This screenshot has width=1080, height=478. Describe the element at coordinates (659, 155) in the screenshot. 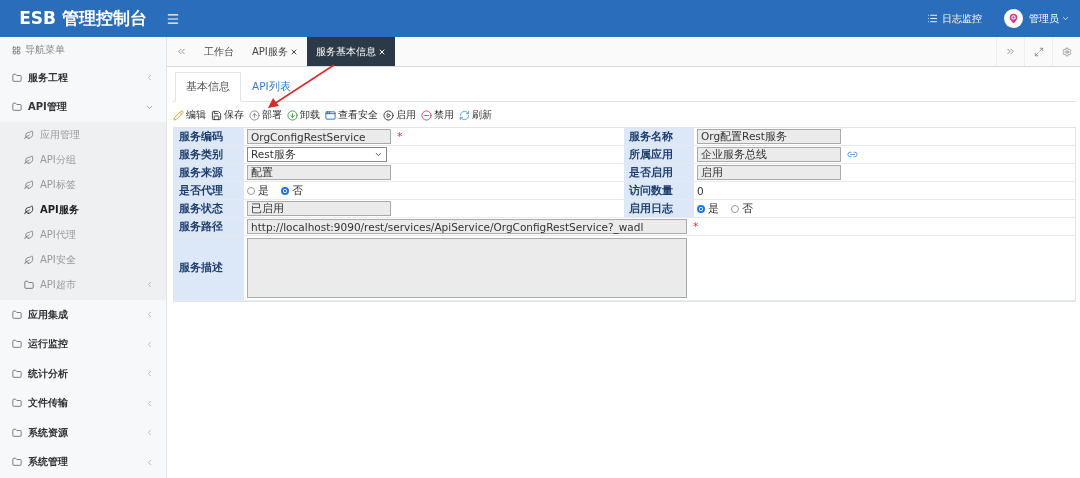

I see `field-label: 所属应用` at that location.